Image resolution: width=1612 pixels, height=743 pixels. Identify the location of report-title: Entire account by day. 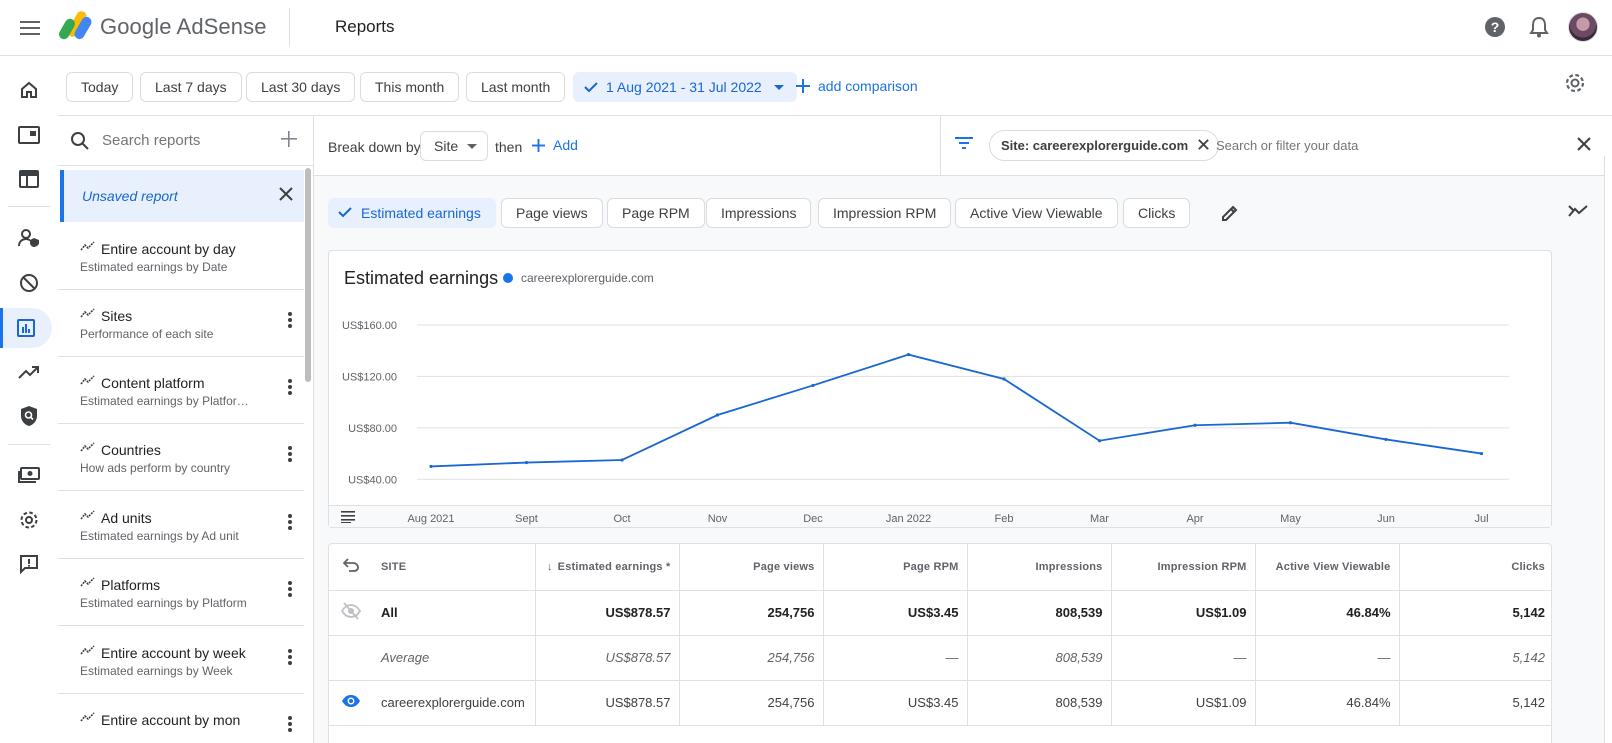
(168, 249).